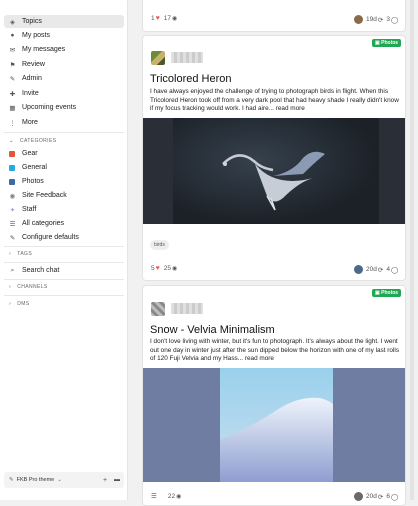  I want to click on chevron-right-icon: ›, so click(10, 287).